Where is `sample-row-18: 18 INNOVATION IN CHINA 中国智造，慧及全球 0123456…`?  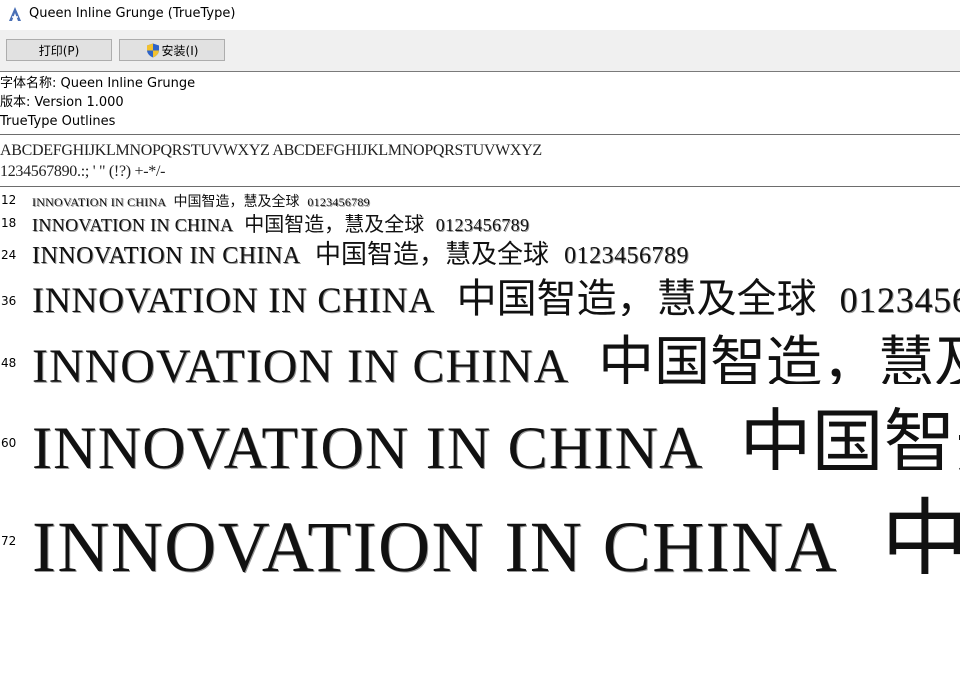
sample-row-18: 18 INNOVATION IN CHINA 中国智造，慧及全球 0123456… is located at coordinates (480, 220).